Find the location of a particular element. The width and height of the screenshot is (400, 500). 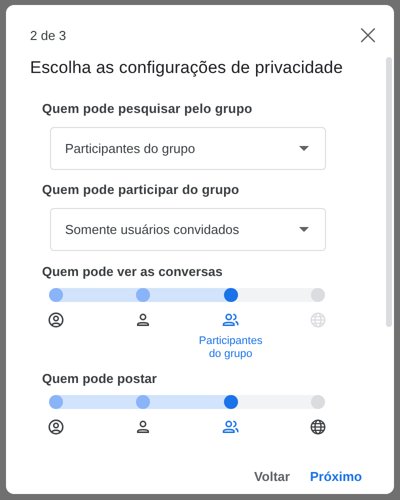

dropdown: Somente usuários convidados is located at coordinates (188, 229).